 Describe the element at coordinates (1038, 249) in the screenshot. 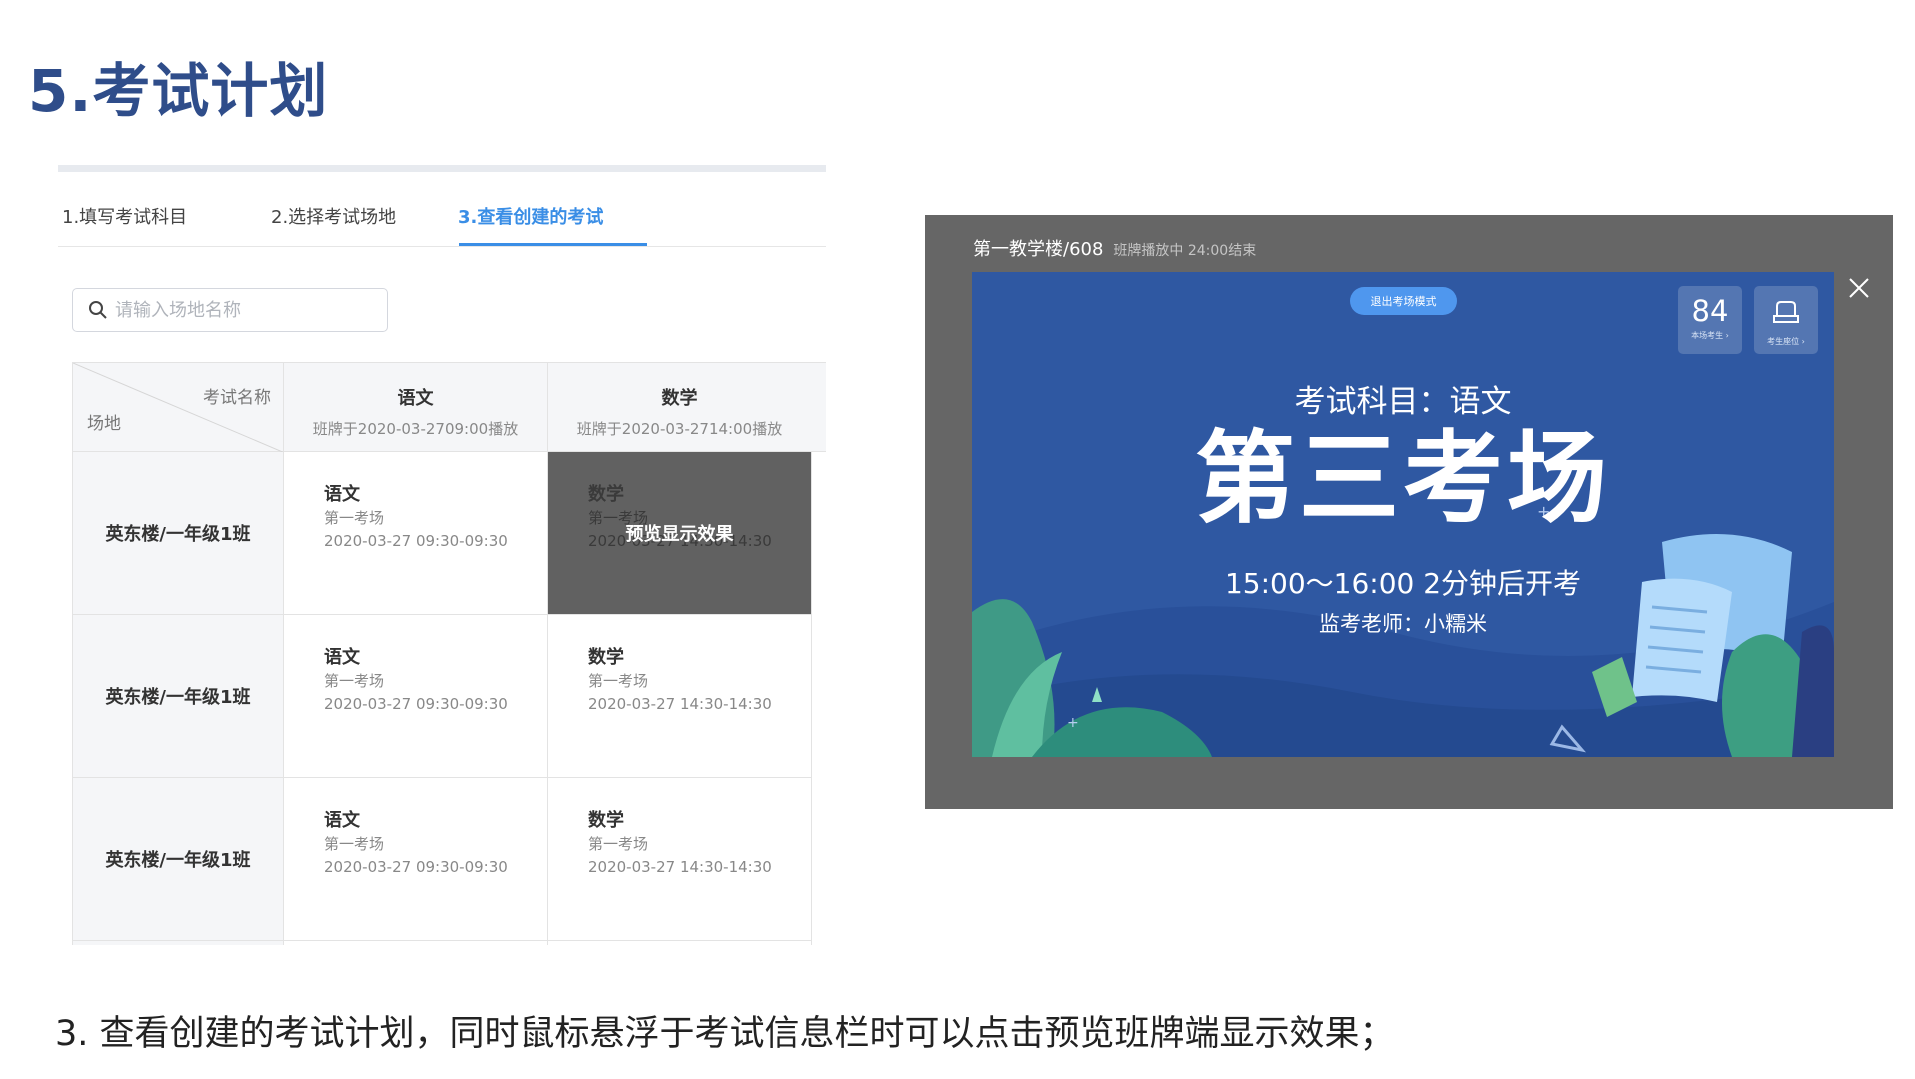

I see `preview-location: 第一教学楼/608` at that location.